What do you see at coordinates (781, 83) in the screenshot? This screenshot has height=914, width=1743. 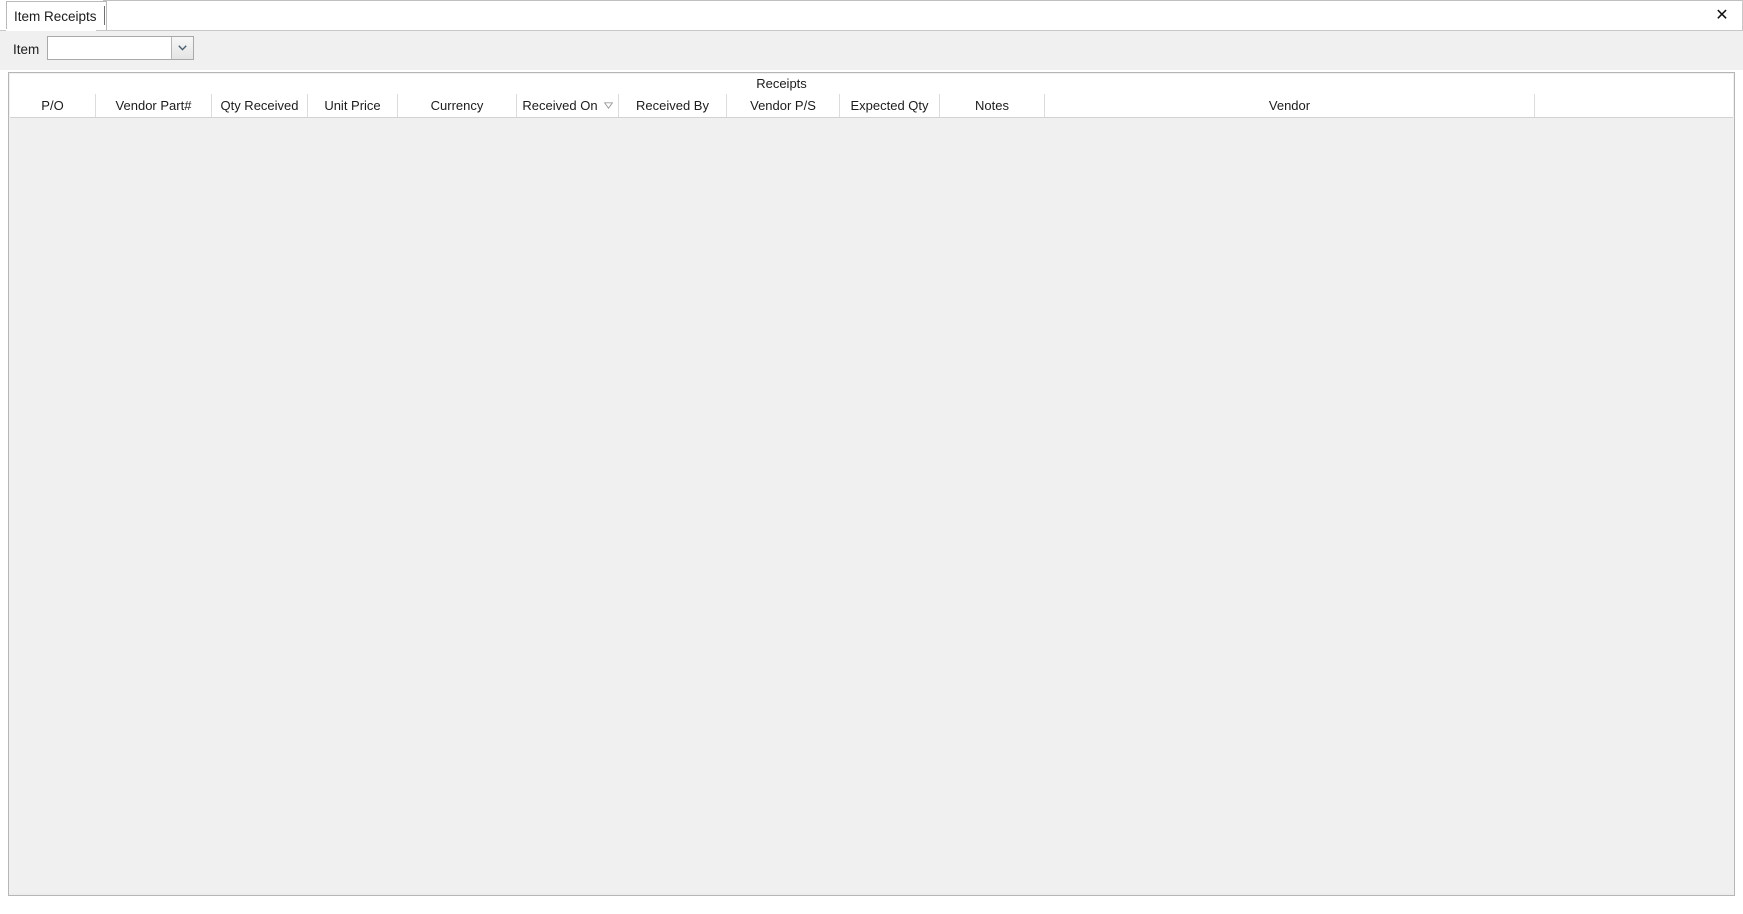 I see `grid-caption: Receipts` at bounding box center [781, 83].